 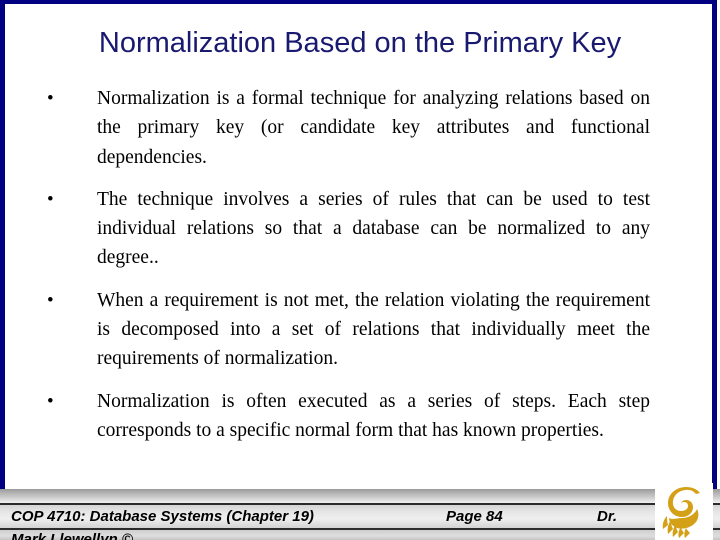 I want to click on footer-author-name: Mark Llewellyn ©, so click(x=72, y=535).